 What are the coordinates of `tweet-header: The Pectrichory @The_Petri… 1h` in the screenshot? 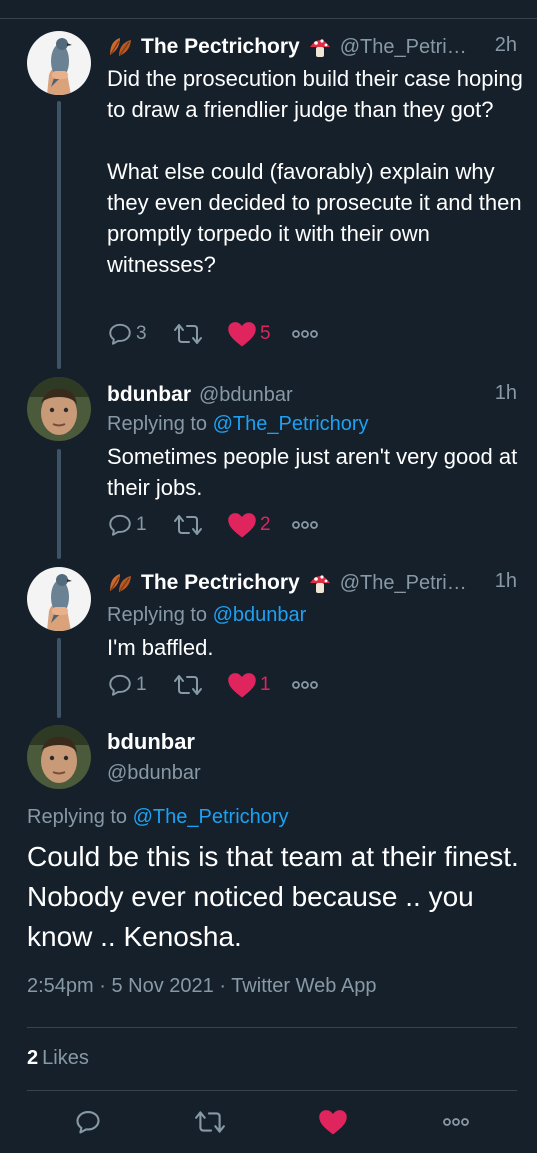 It's located at (312, 583).